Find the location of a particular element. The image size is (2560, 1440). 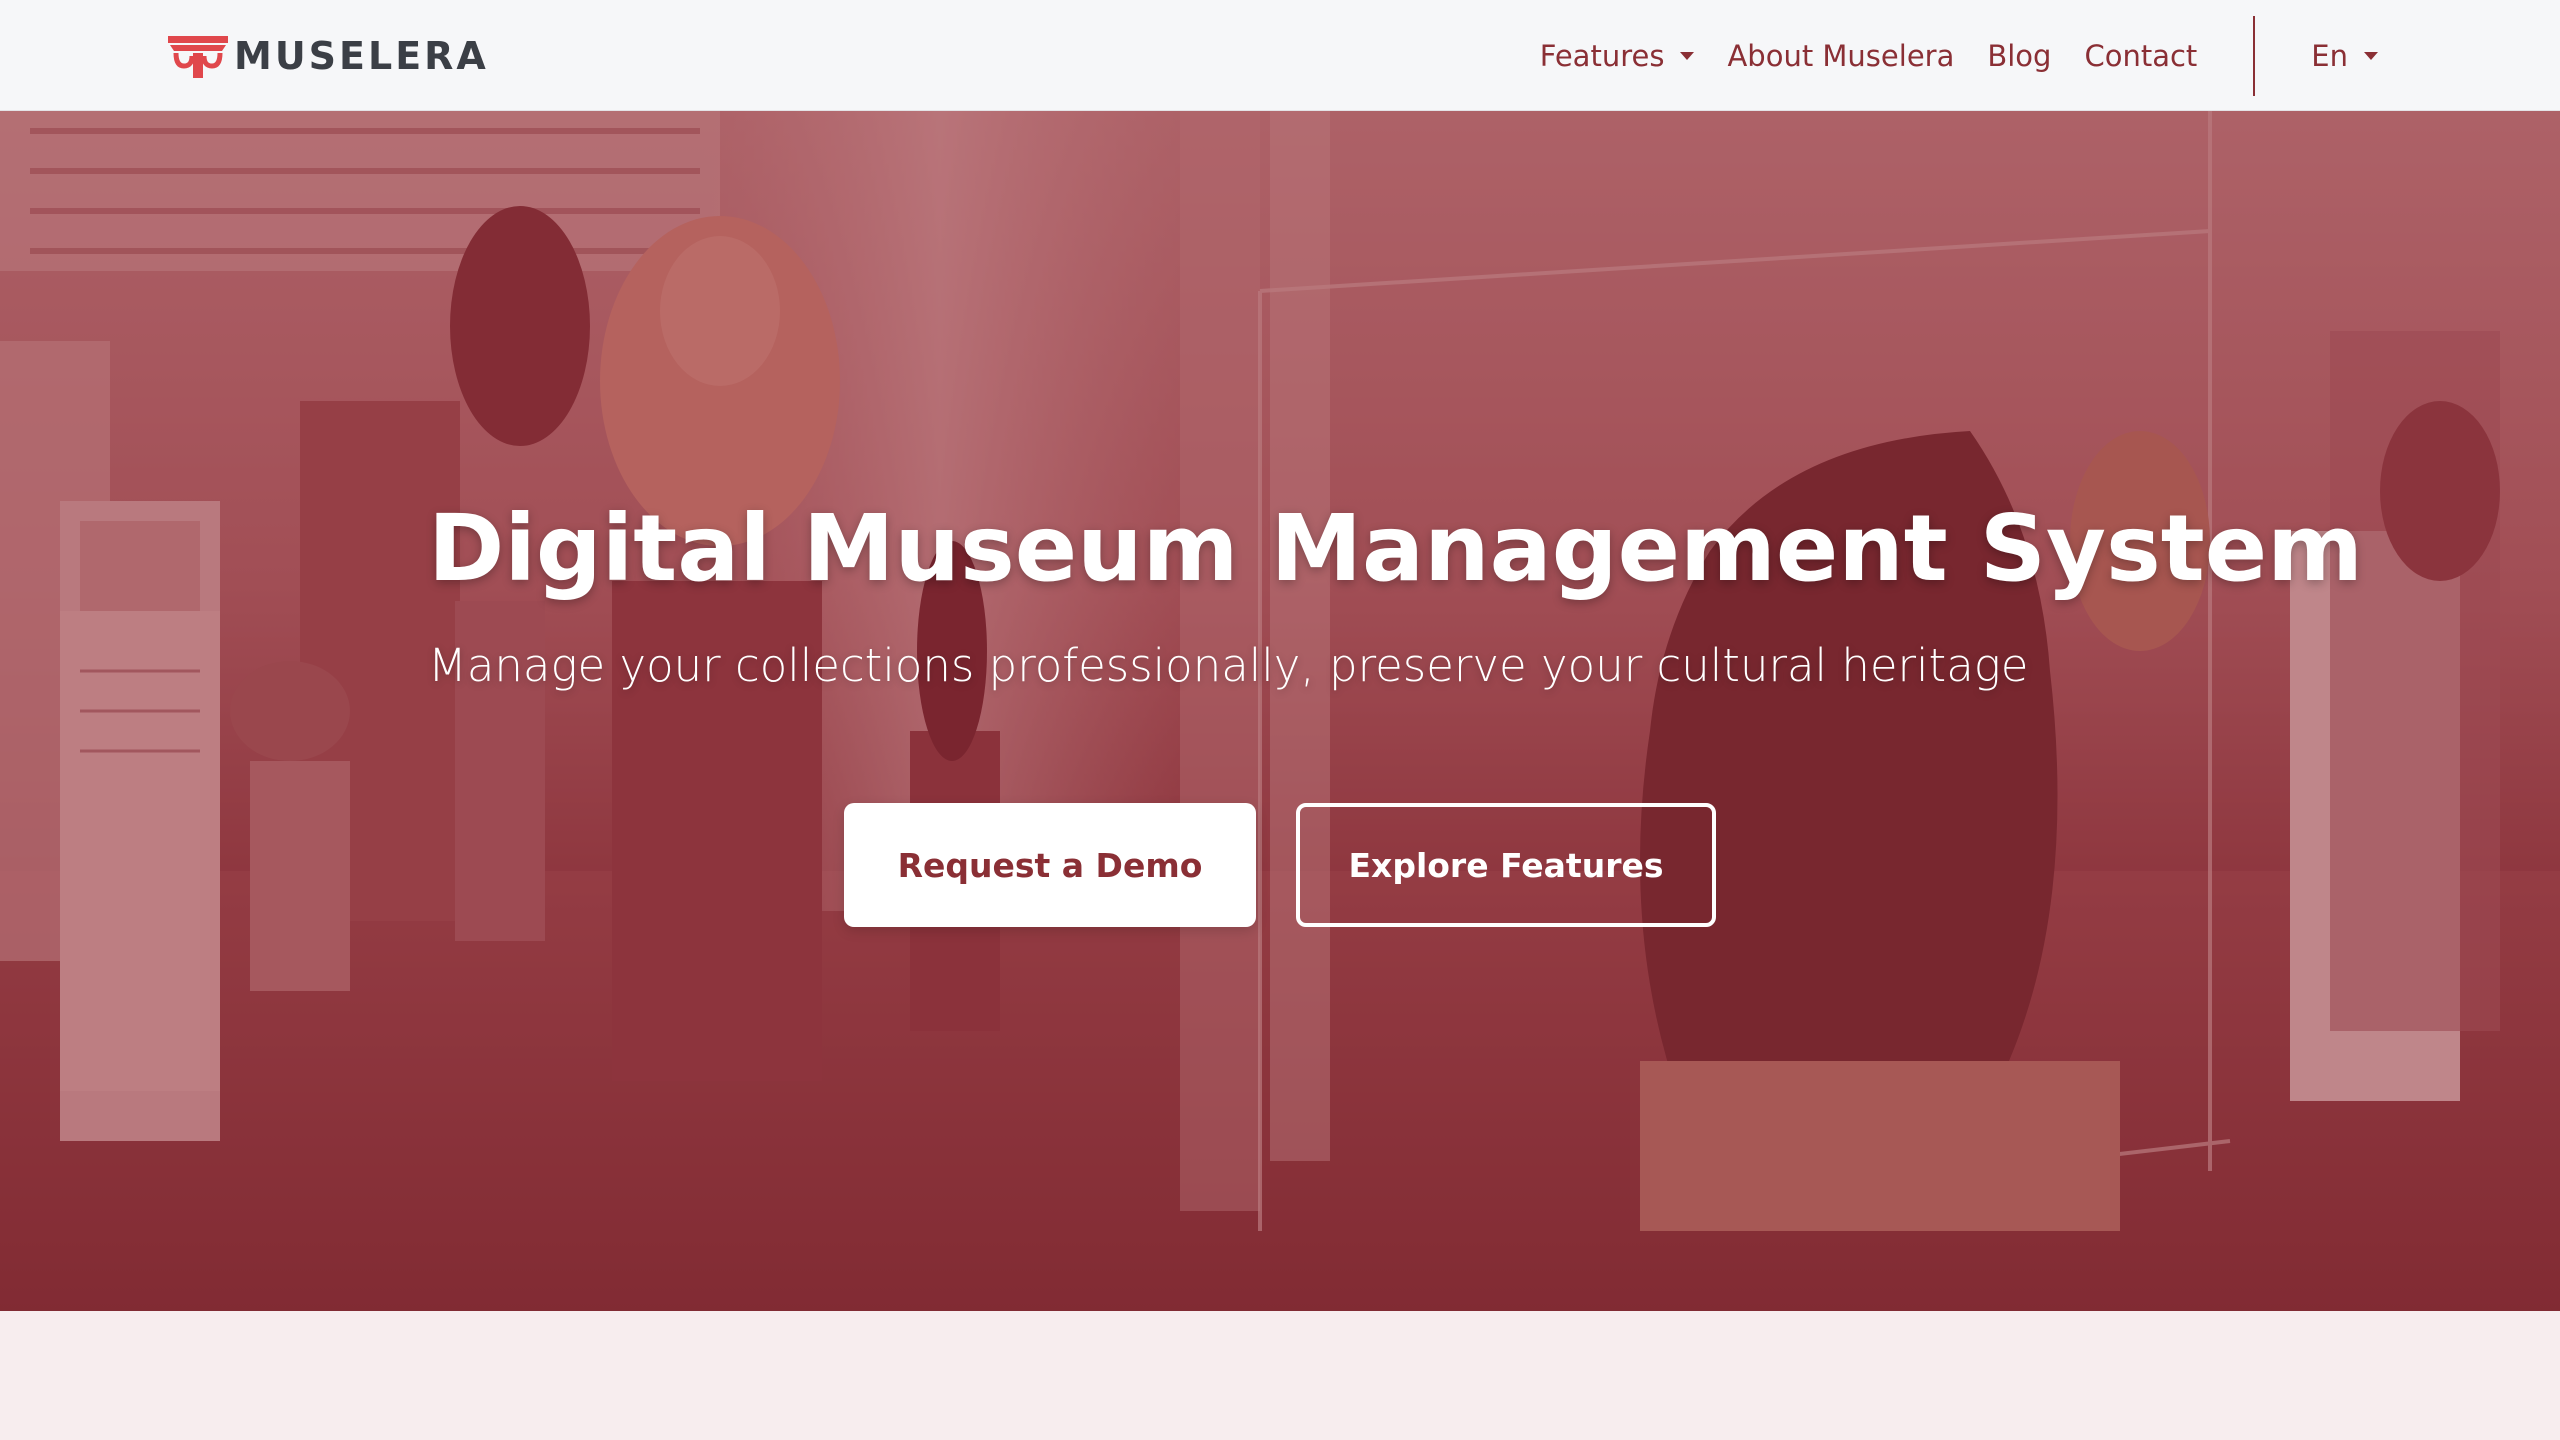

main-nav: Features About Muselera Blog Contact En is located at coordinates (2050, 55).